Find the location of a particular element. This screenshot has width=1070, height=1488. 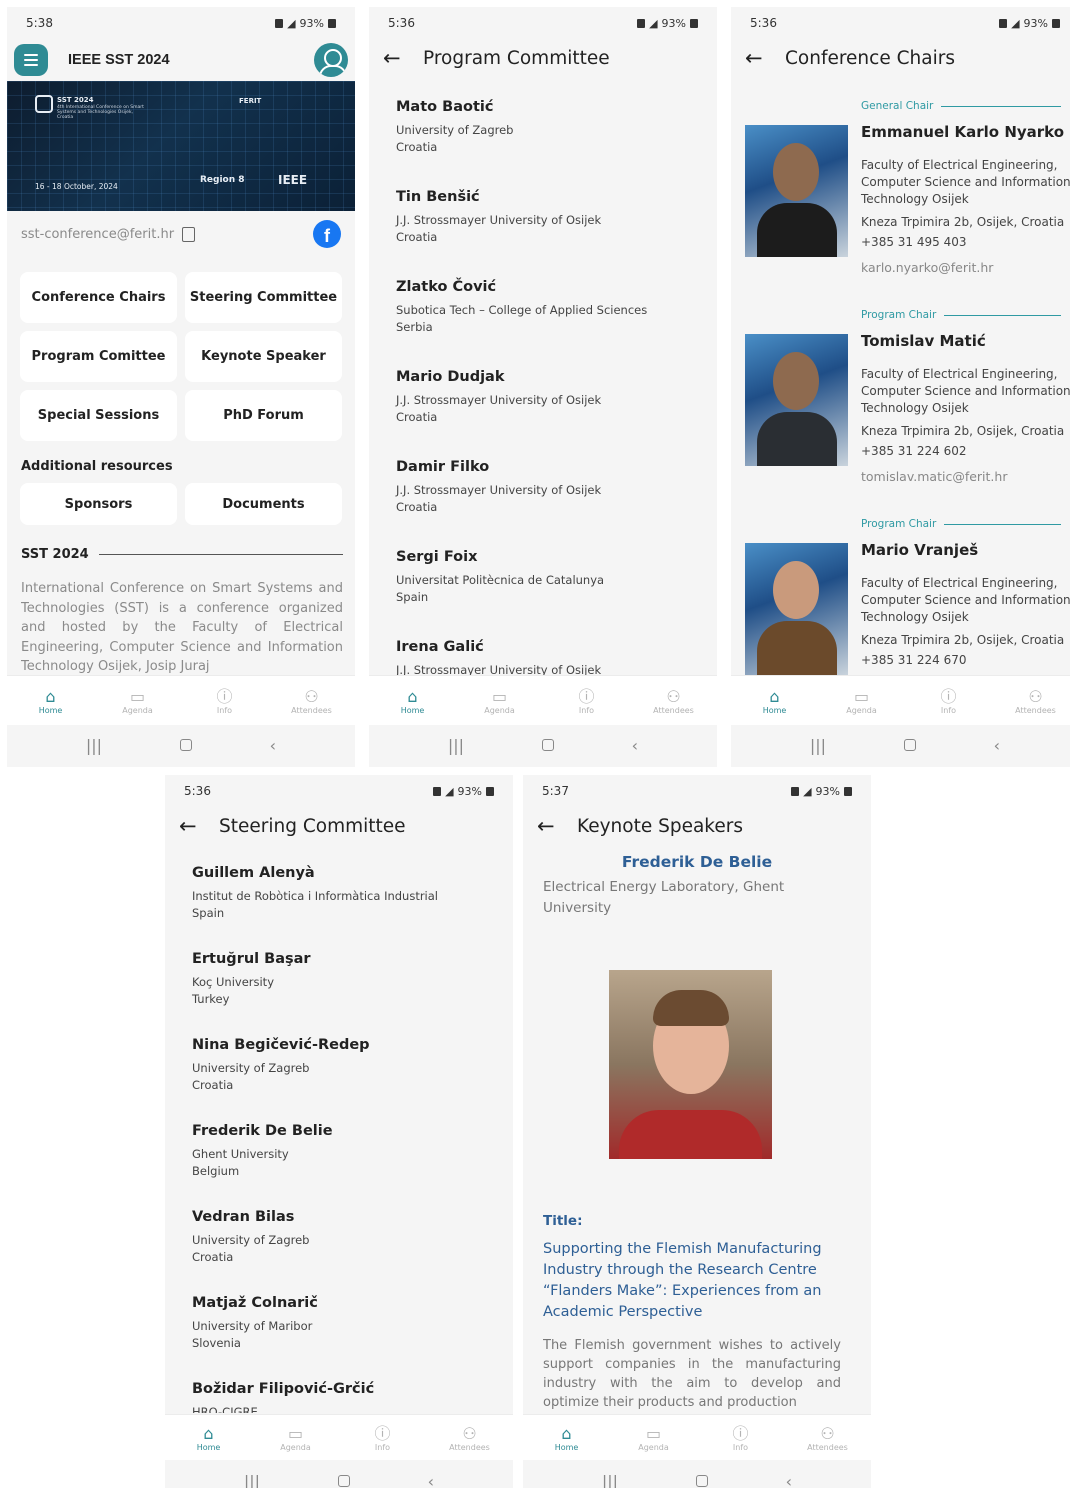

facebook-icon: f is located at coordinates (327, 234).